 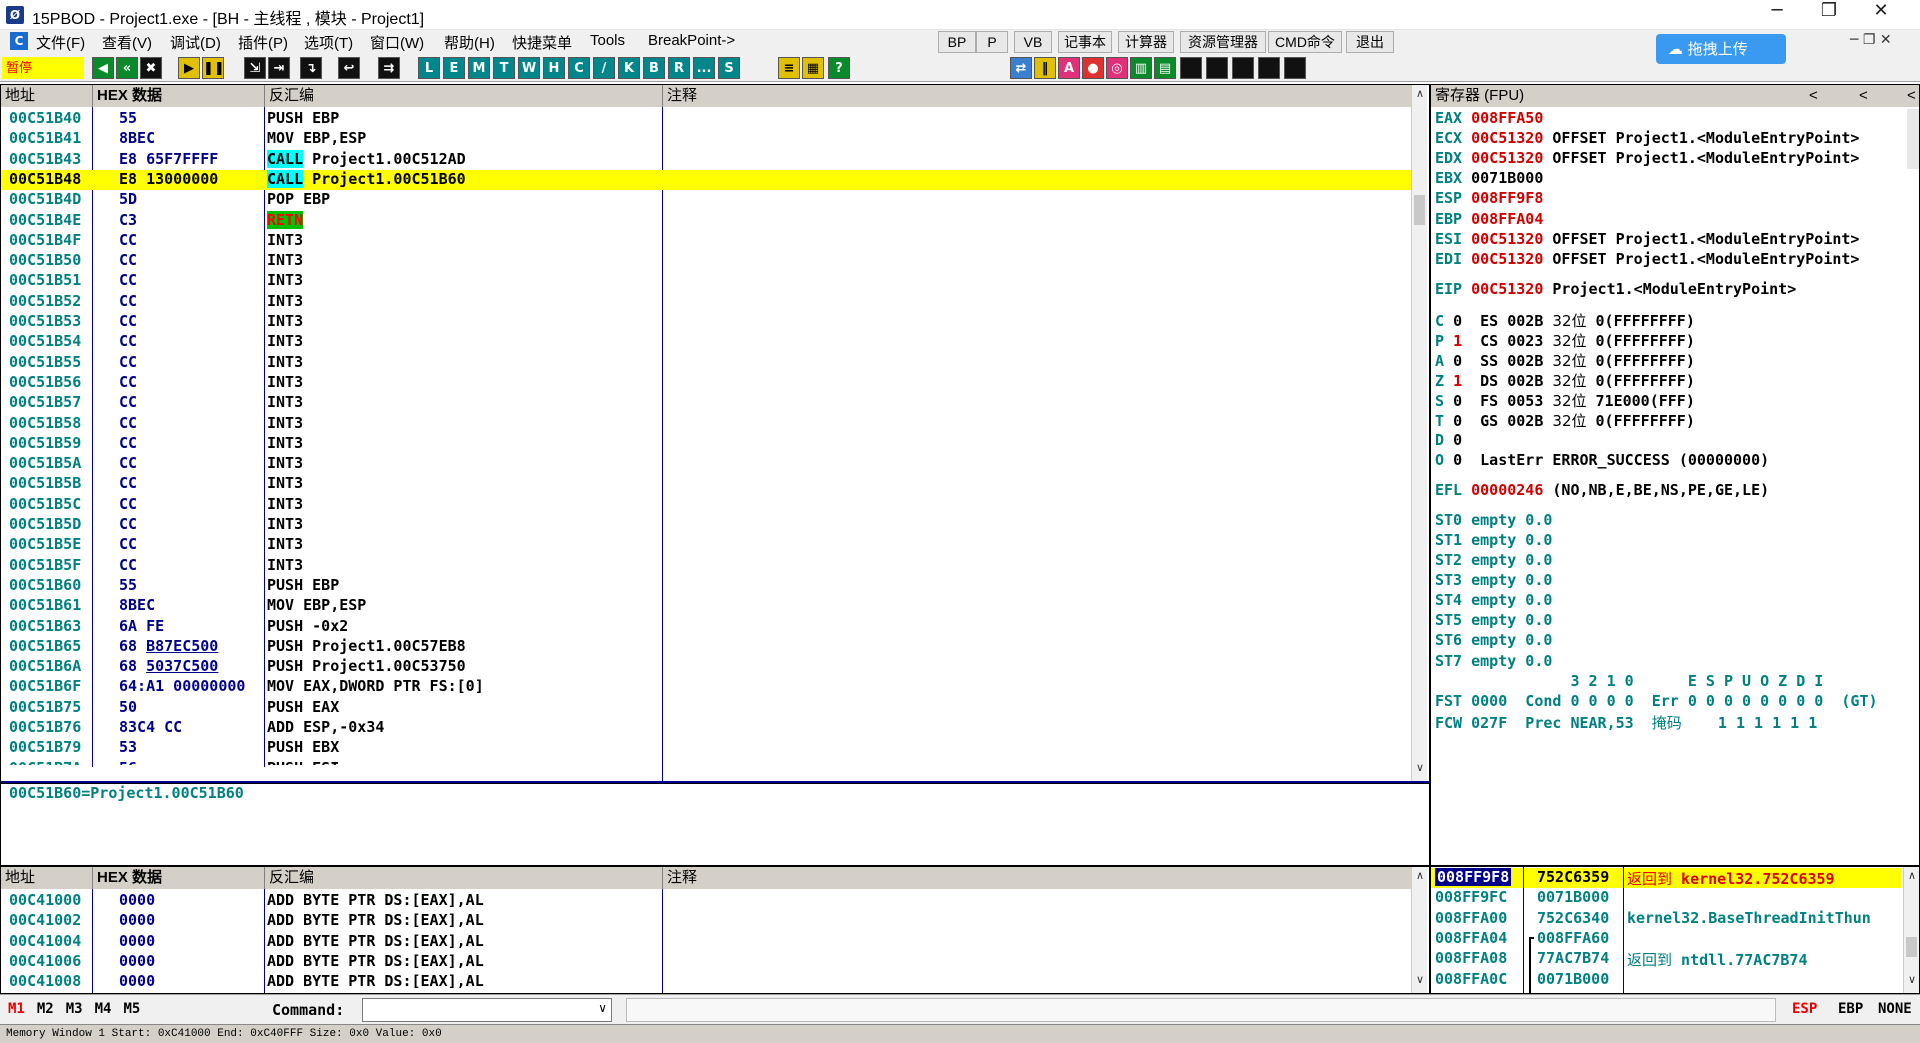 What do you see at coordinates (1141, 68) in the screenshot?
I see `plugin1-icon: ▥` at bounding box center [1141, 68].